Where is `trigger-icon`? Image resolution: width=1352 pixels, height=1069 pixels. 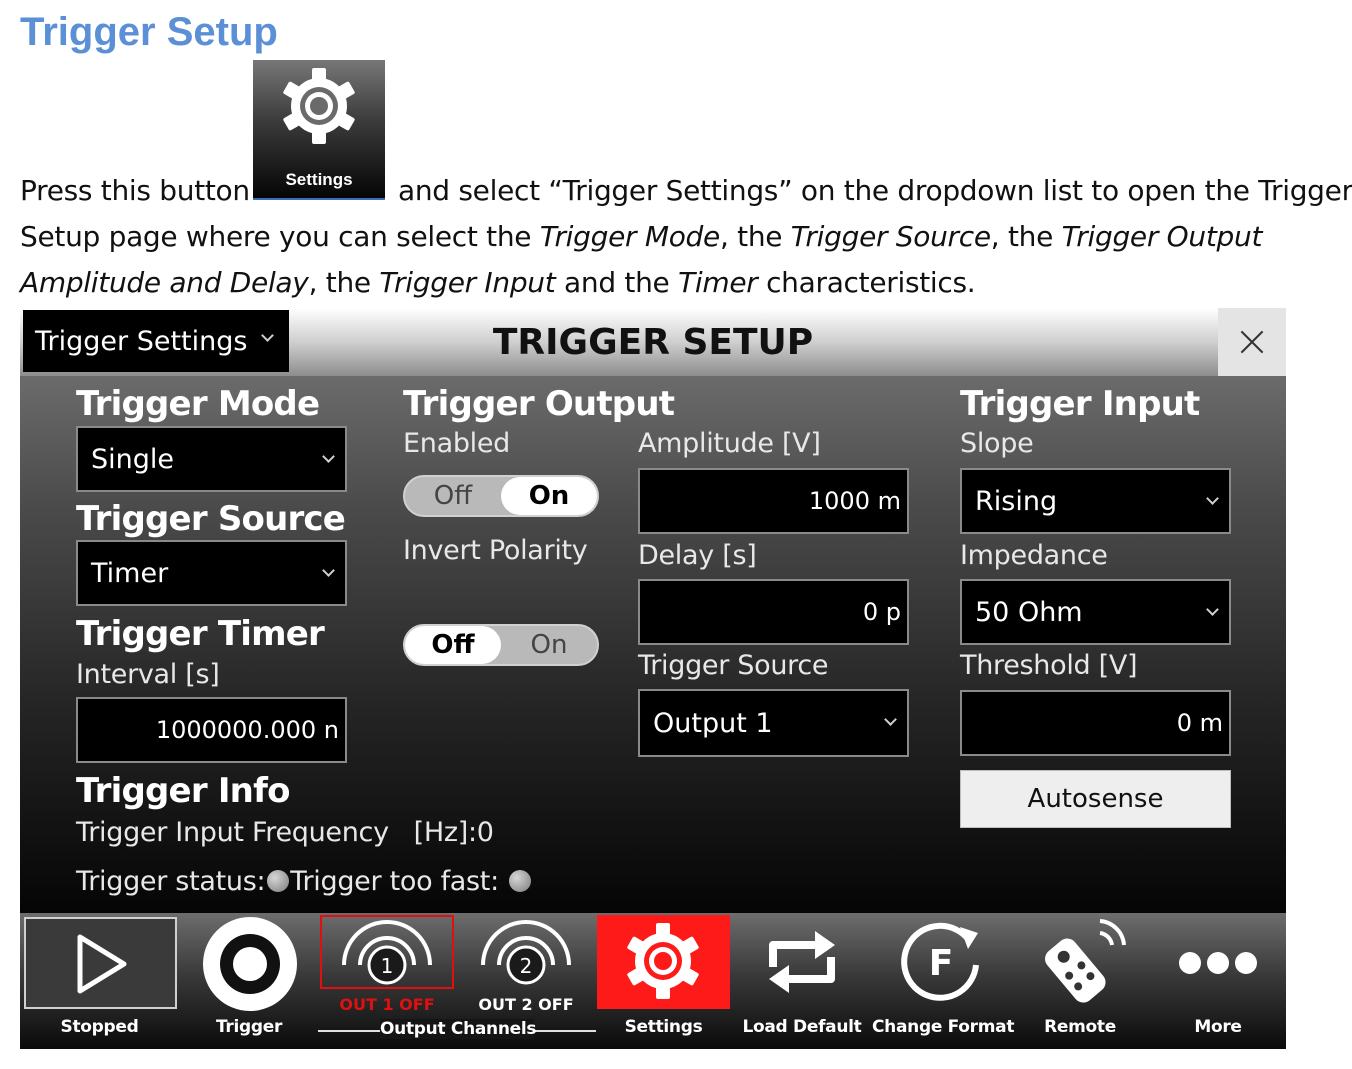 trigger-icon is located at coordinates (250, 964).